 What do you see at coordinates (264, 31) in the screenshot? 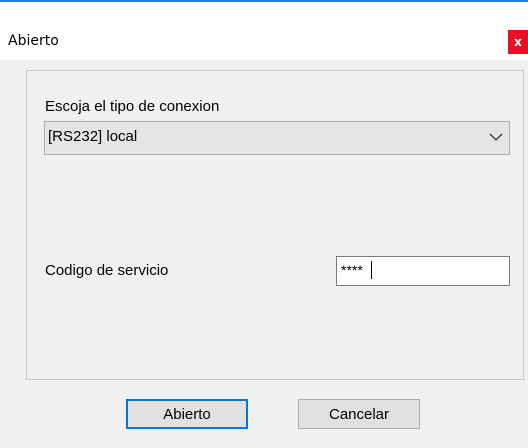
I see `title-bar: Abierto x` at bounding box center [264, 31].